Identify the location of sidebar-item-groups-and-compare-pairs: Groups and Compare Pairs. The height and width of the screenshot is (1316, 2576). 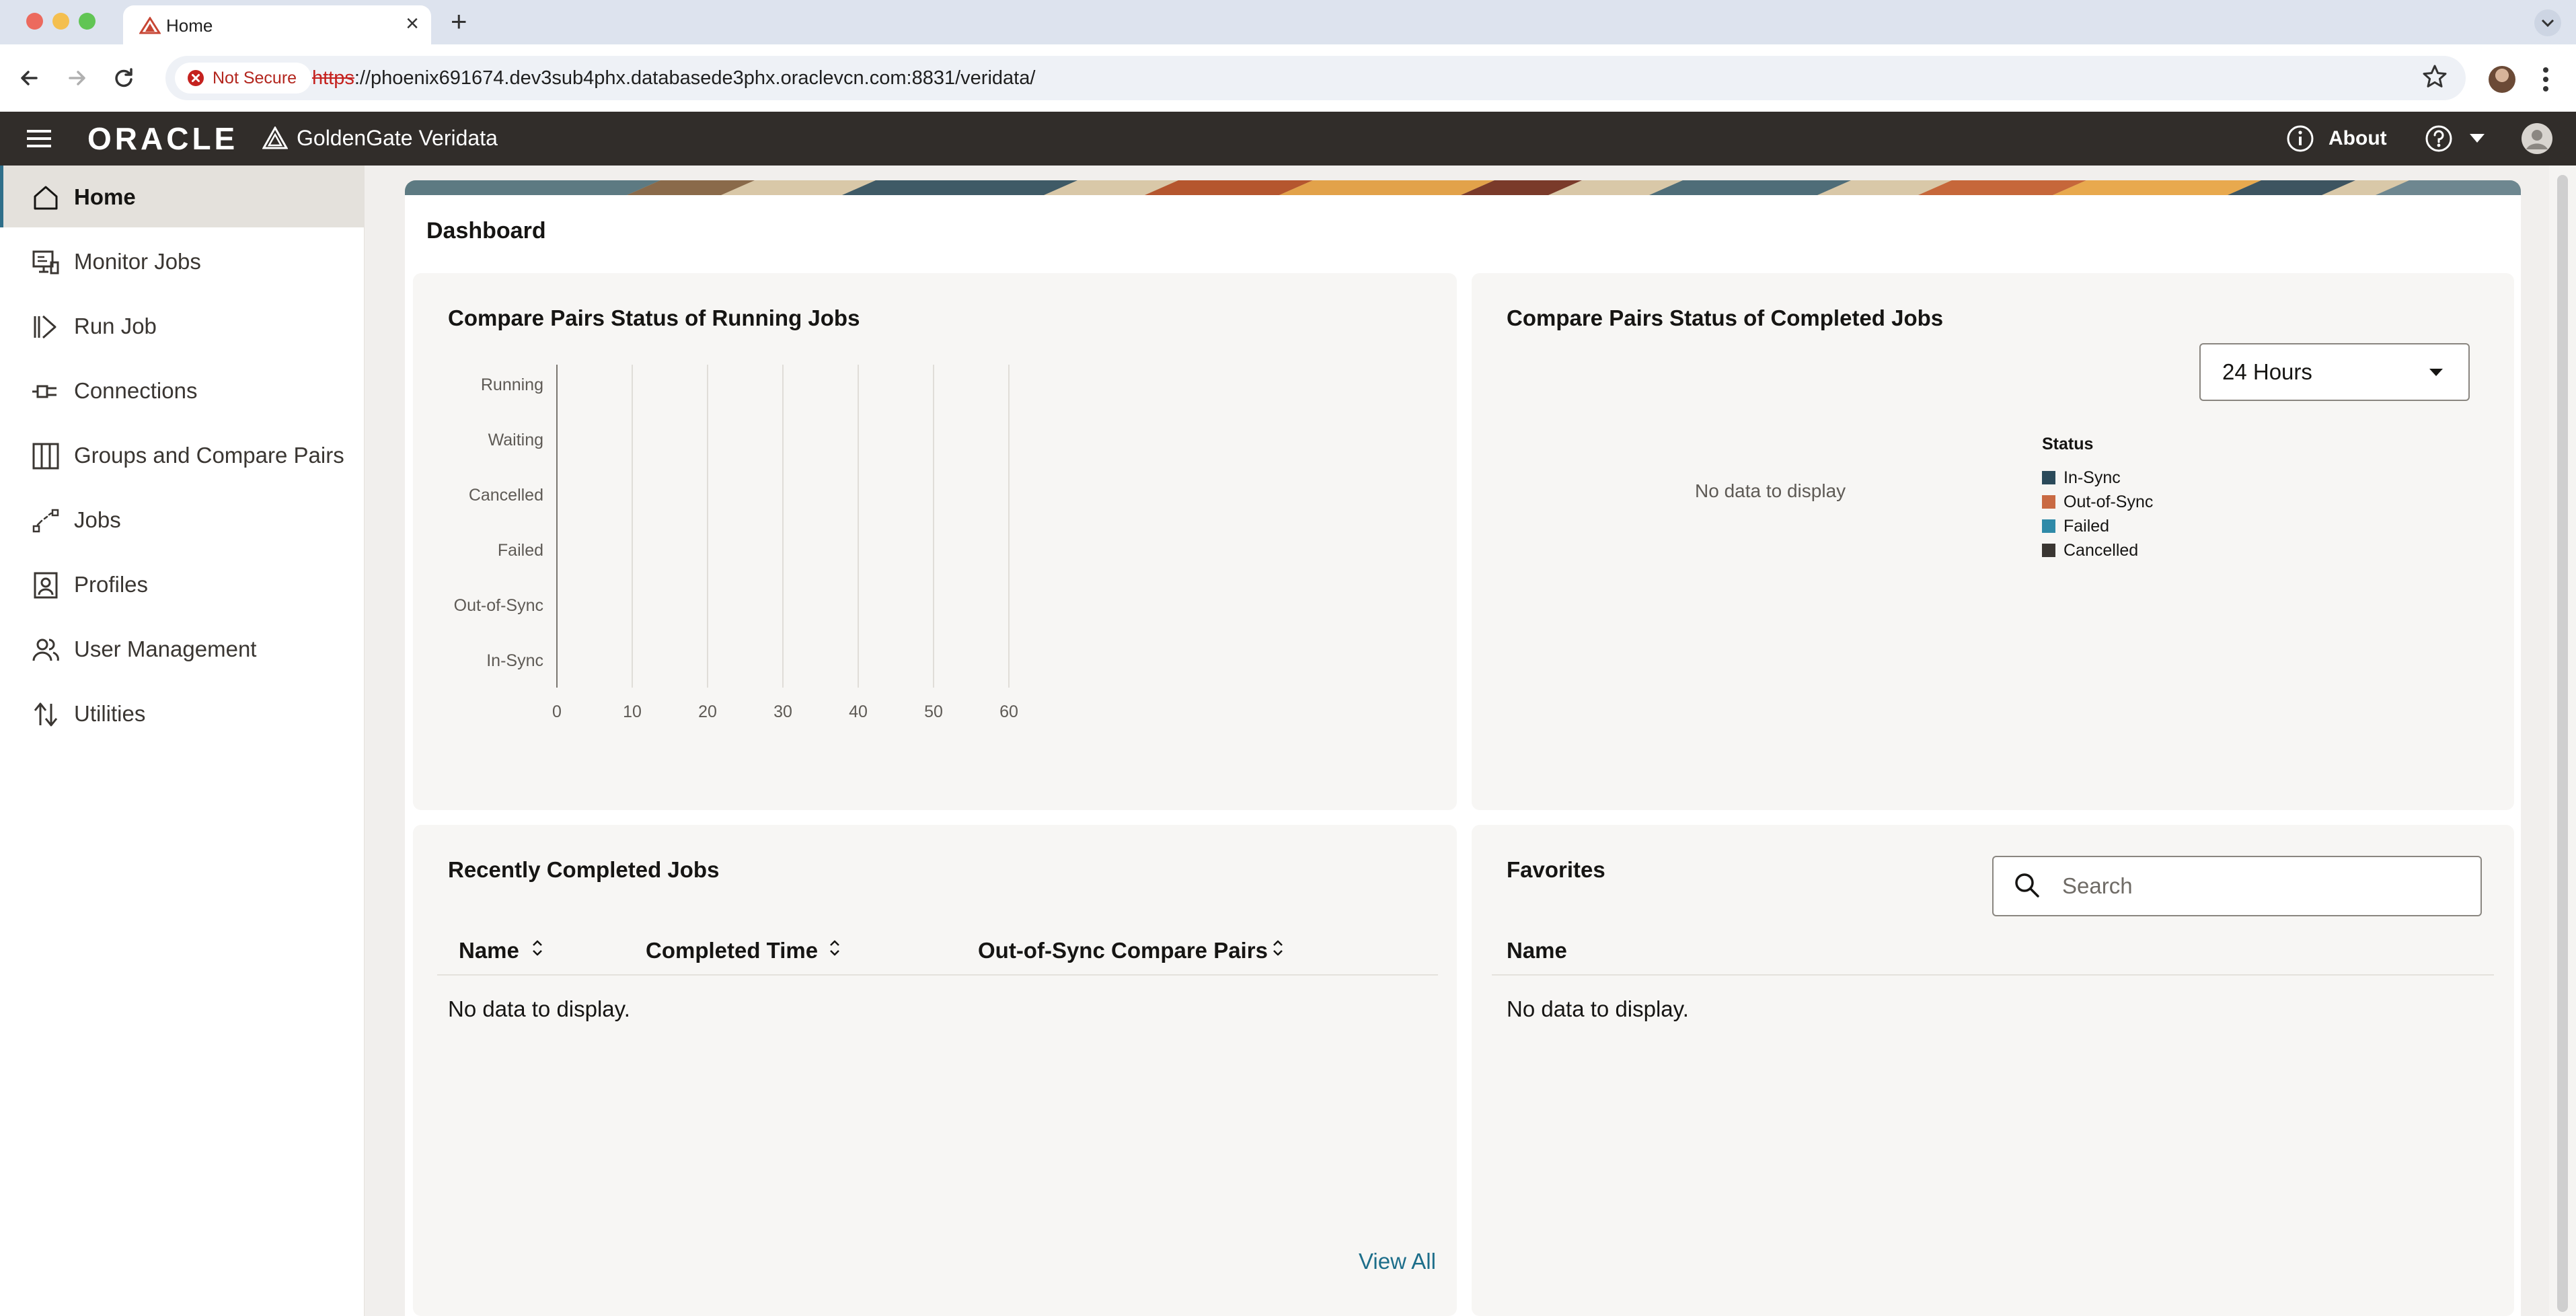
(182, 455).